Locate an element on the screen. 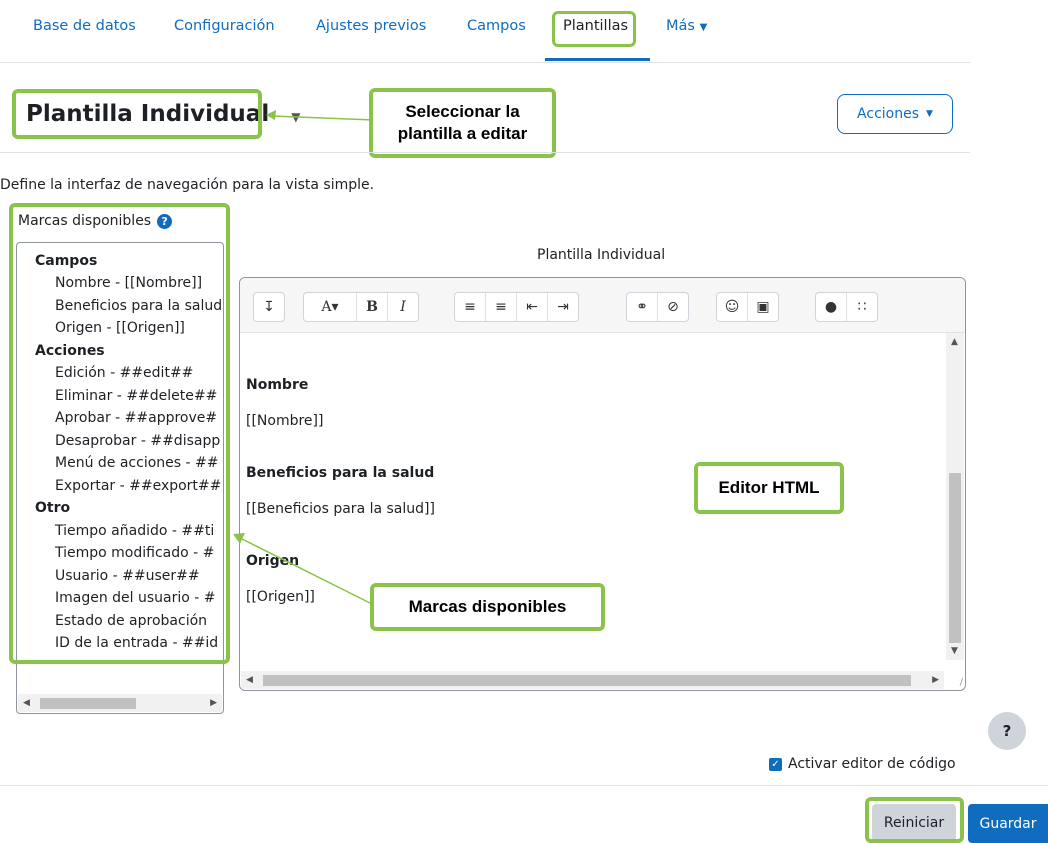 The height and width of the screenshot is (843, 1048). toolbar-group: ● ∷ is located at coordinates (846, 307).